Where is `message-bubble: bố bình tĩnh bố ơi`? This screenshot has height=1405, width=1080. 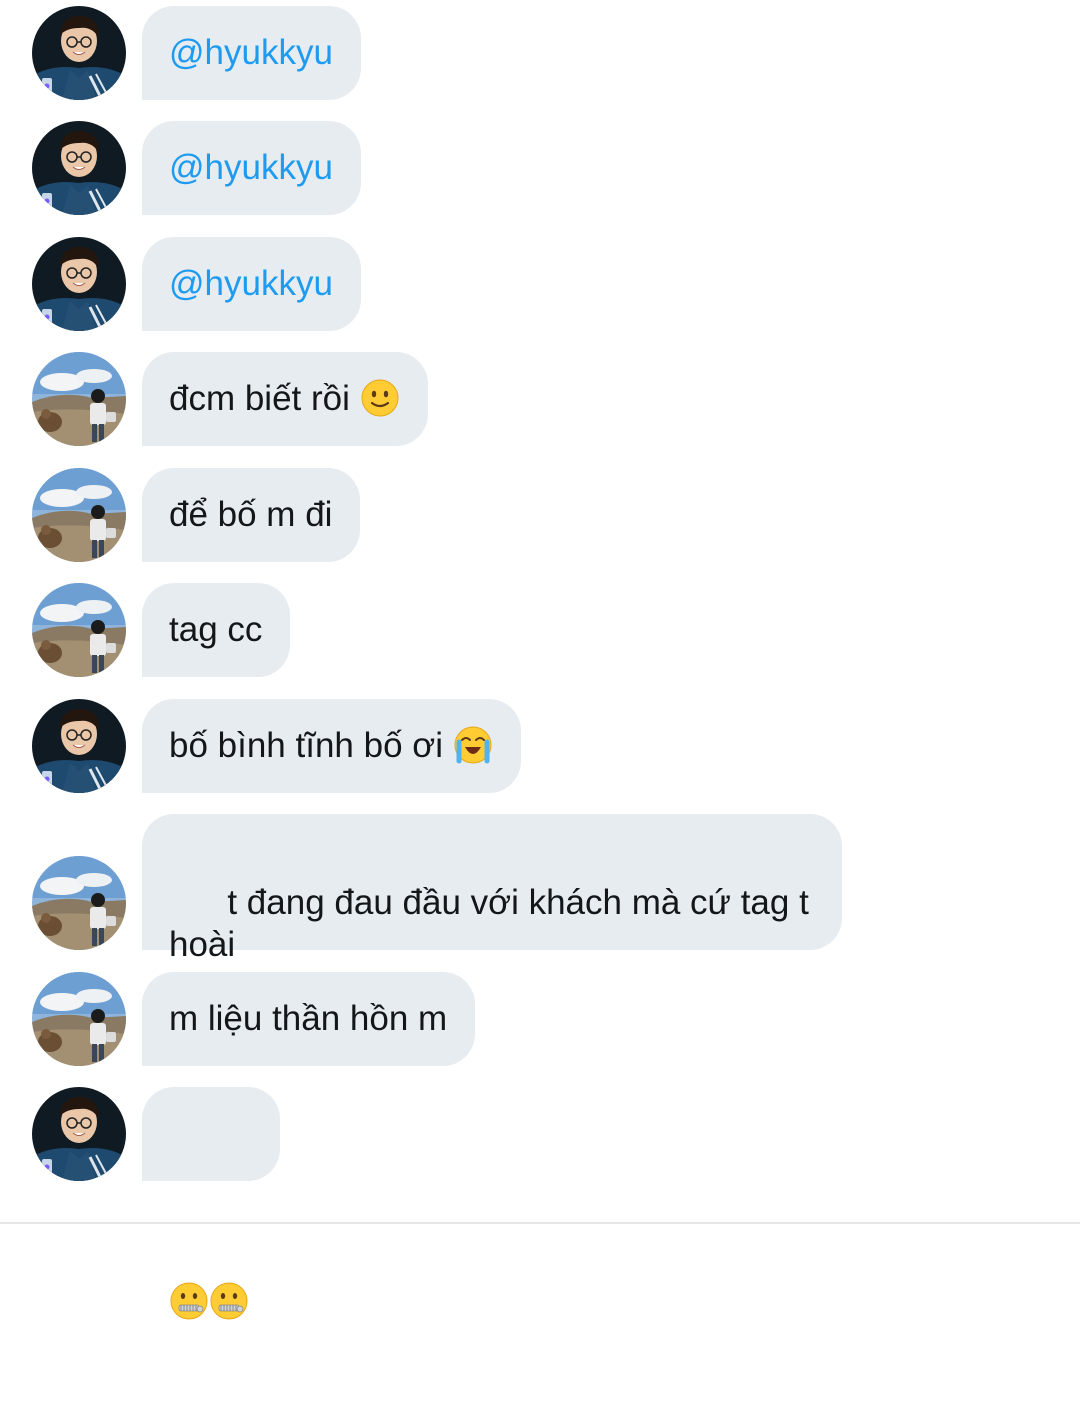
message-bubble: bố bình tĩnh bố ơi is located at coordinates (331, 746).